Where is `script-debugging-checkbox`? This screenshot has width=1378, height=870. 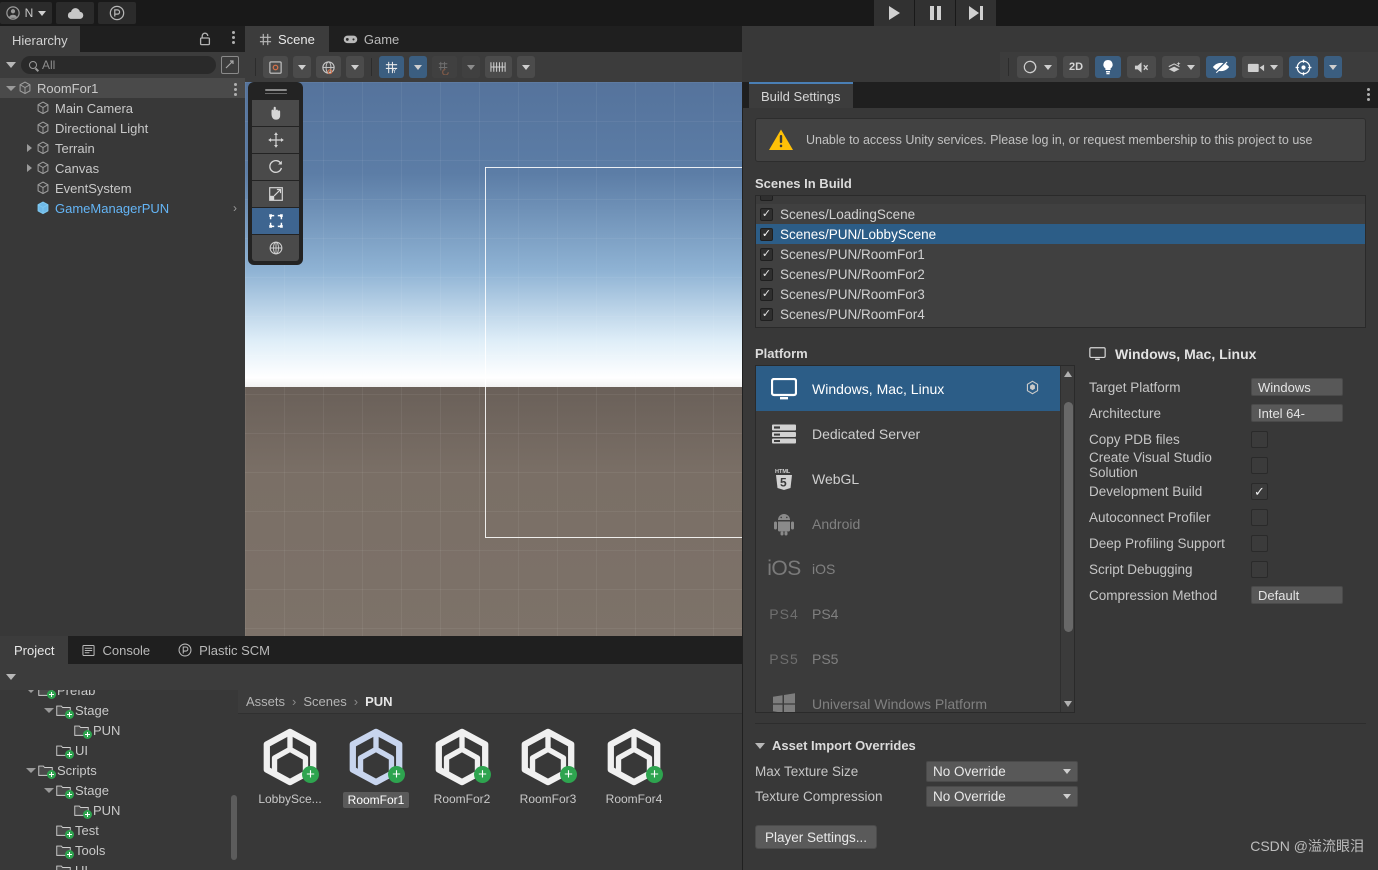
script-debugging-checkbox is located at coordinates (1259, 569).